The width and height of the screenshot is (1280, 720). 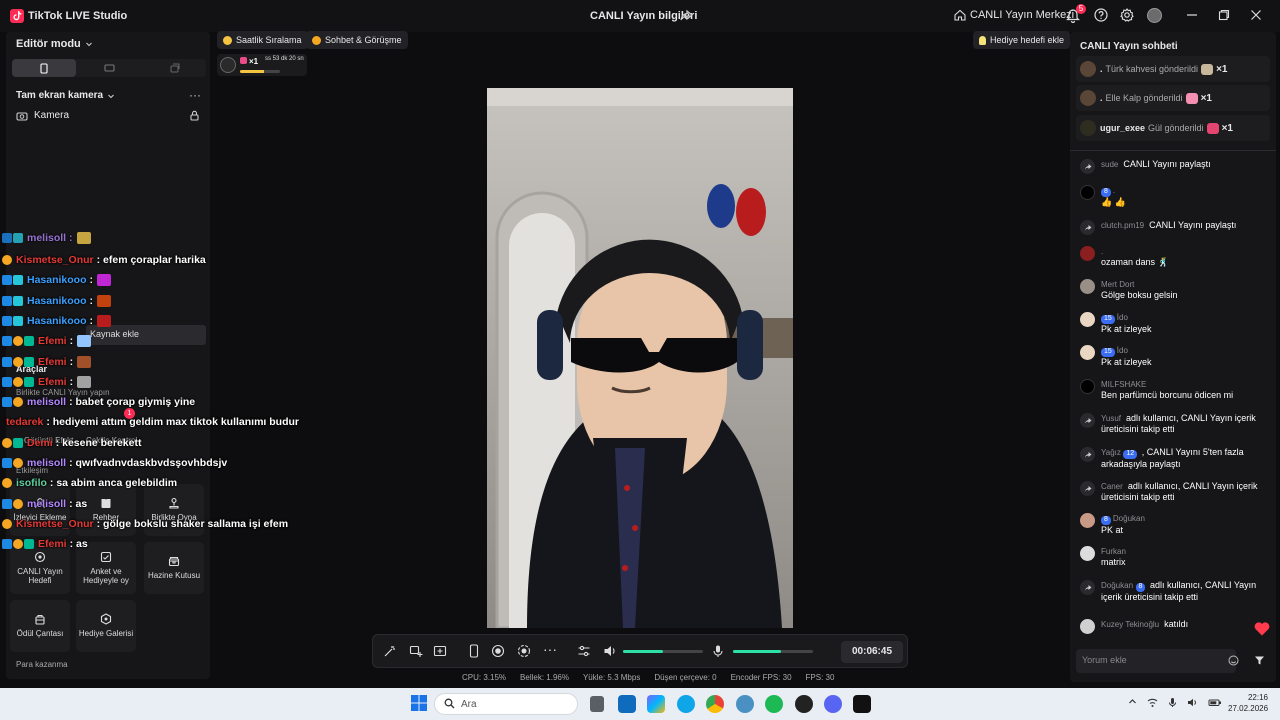 What do you see at coordinates (106, 626) in the screenshot?
I see `gift-gallery-card: Hediye Galerisi` at bounding box center [106, 626].